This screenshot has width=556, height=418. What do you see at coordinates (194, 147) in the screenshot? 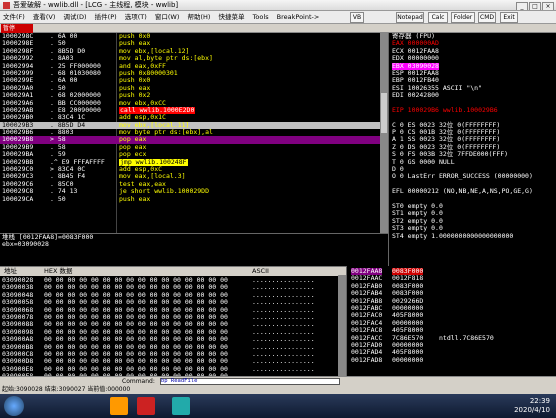
I see `disasm-row: 100029B9 . 58 pop eax` at bounding box center [194, 147].